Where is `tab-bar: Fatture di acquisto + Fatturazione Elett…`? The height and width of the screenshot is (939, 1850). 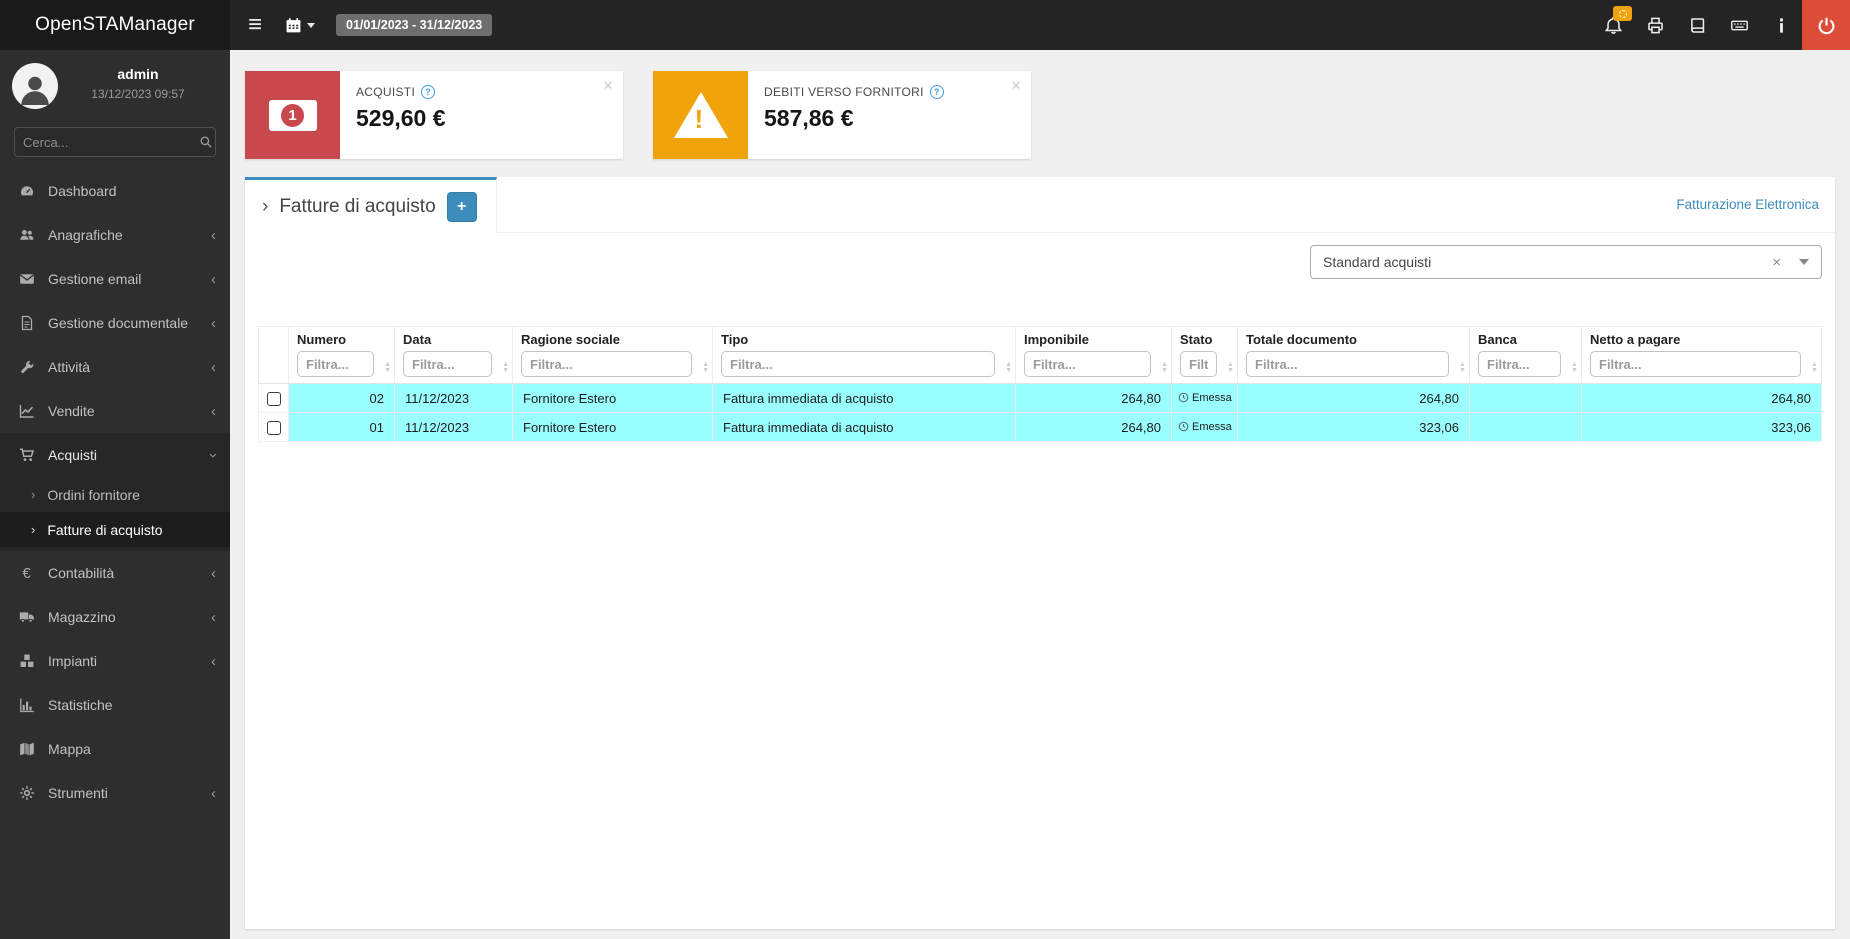 tab-bar: Fatture di acquisto + Fatturazione Elett… is located at coordinates (1040, 205).